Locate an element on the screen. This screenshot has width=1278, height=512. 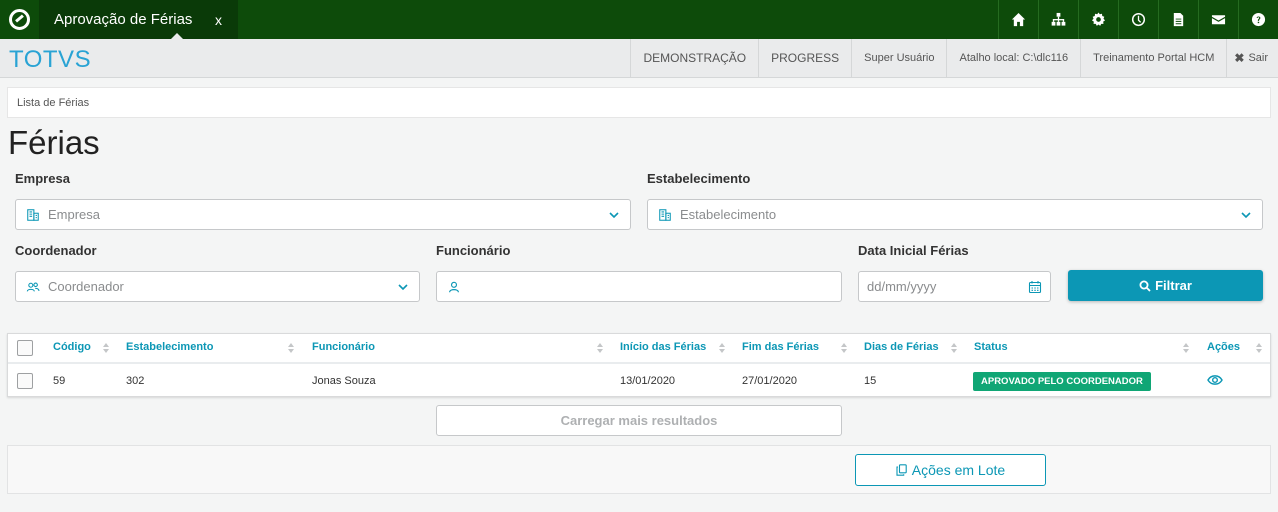
funcionario-input is located at coordinates (639, 286).